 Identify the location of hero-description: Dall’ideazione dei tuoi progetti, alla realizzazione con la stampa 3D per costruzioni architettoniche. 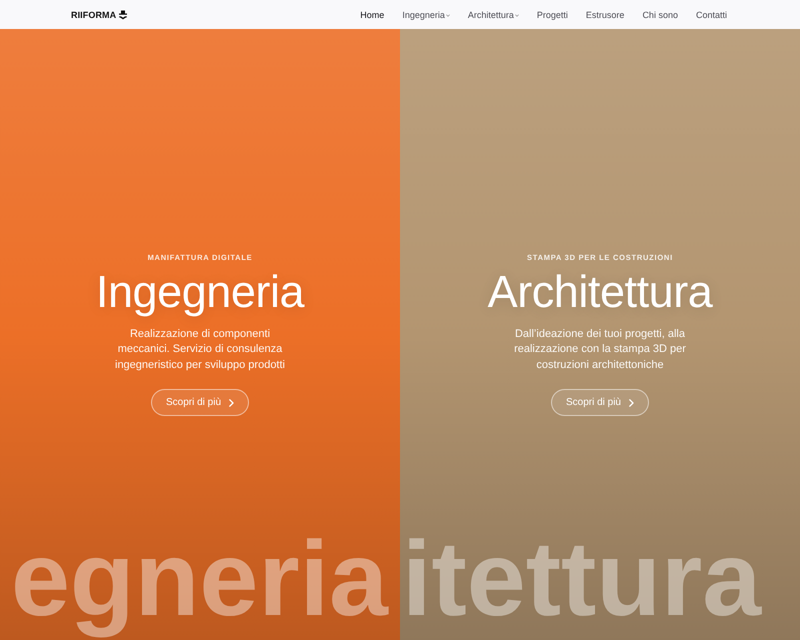
(600, 349).